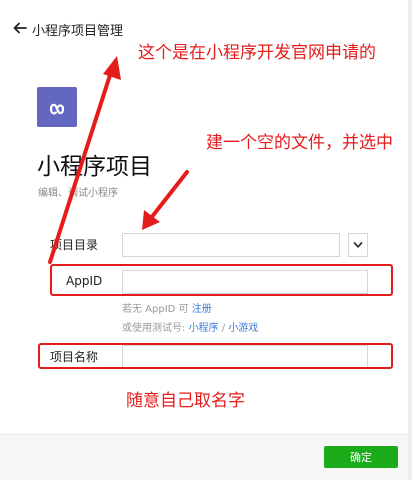  I want to click on annotation-arrowhead-appid, so click(112, 68).